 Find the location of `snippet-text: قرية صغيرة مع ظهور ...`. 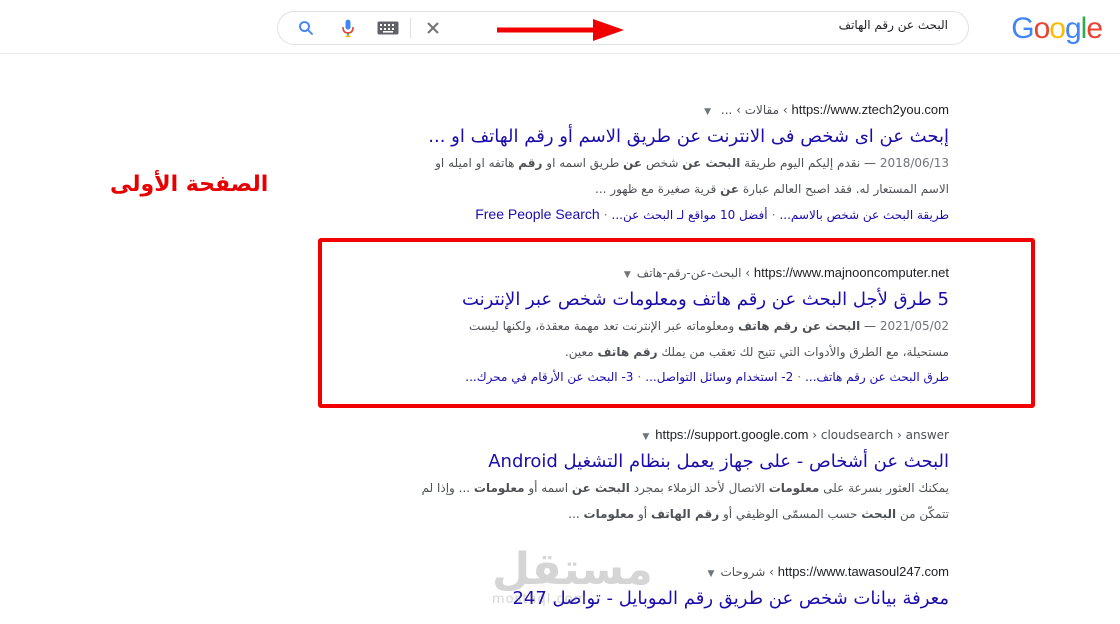

snippet-text: قرية صغيرة مع ظهور ... is located at coordinates (658, 189).